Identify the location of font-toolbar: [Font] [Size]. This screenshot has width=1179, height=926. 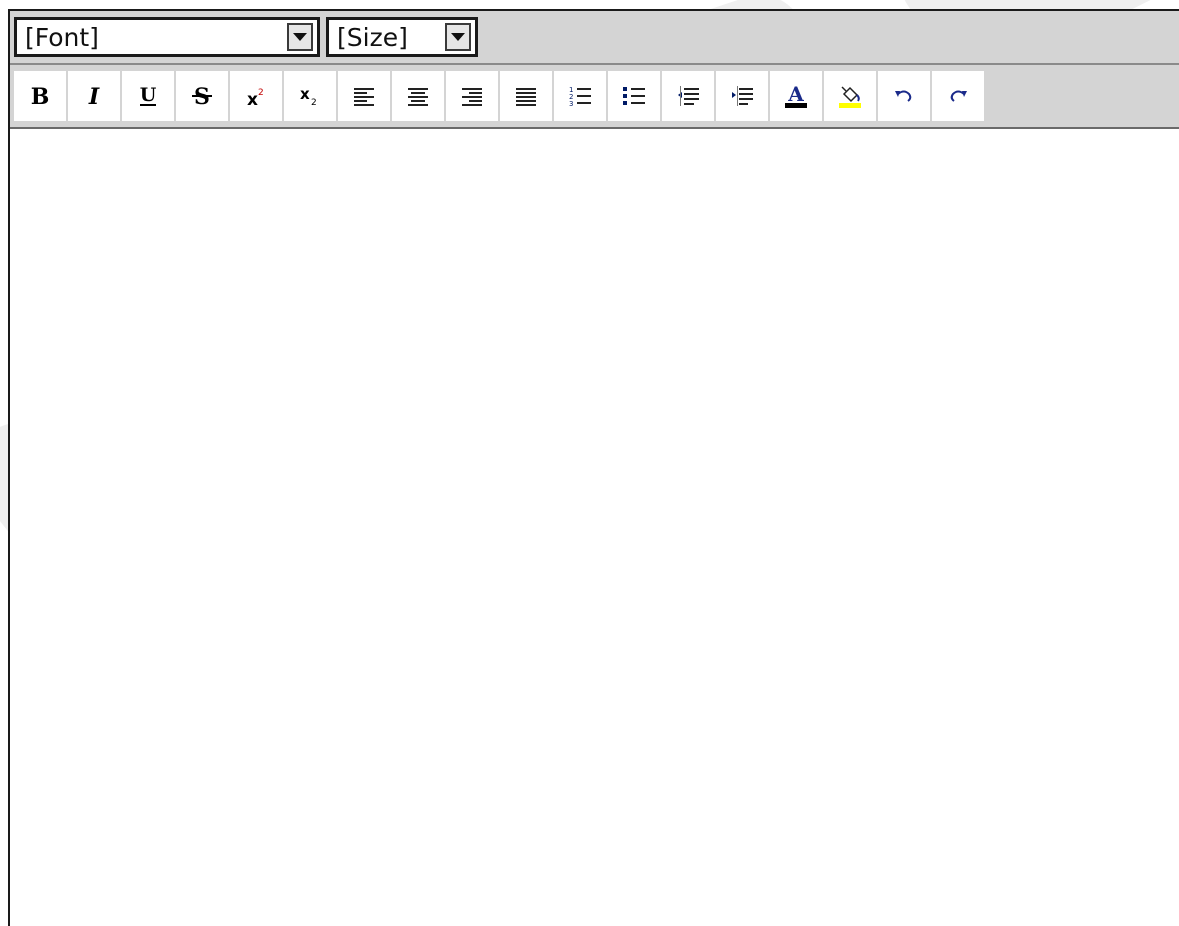
(594, 38).